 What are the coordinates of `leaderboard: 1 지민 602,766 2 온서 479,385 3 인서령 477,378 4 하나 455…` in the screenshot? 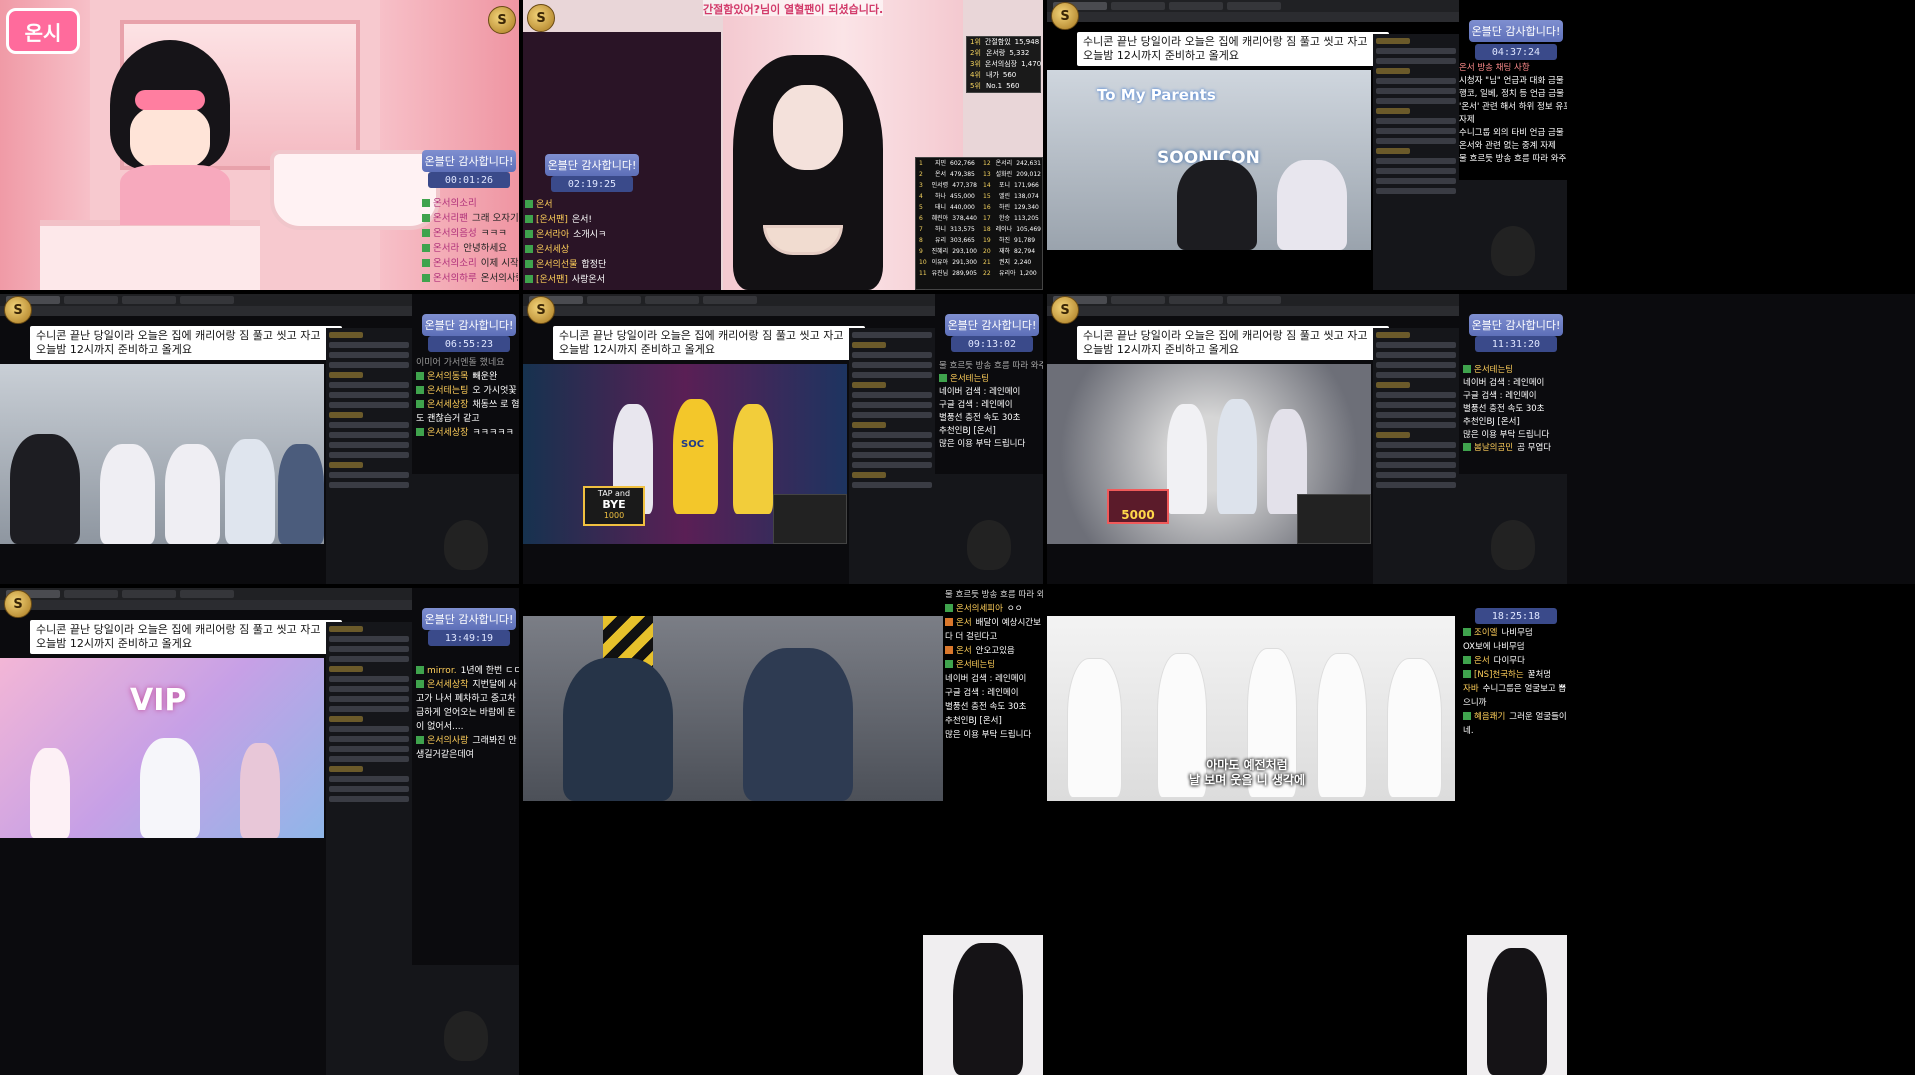 It's located at (979, 223).